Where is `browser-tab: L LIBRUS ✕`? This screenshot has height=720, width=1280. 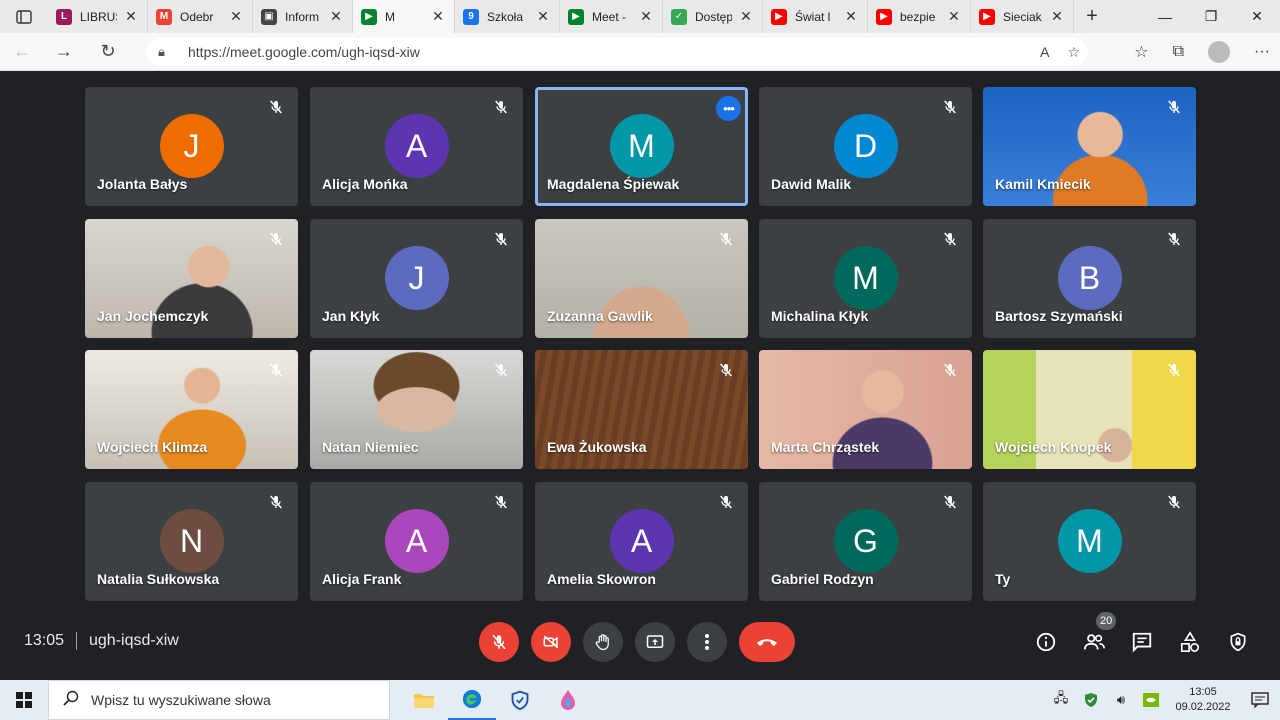 browser-tab: L LIBRUS ✕ is located at coordinates (98, 16).